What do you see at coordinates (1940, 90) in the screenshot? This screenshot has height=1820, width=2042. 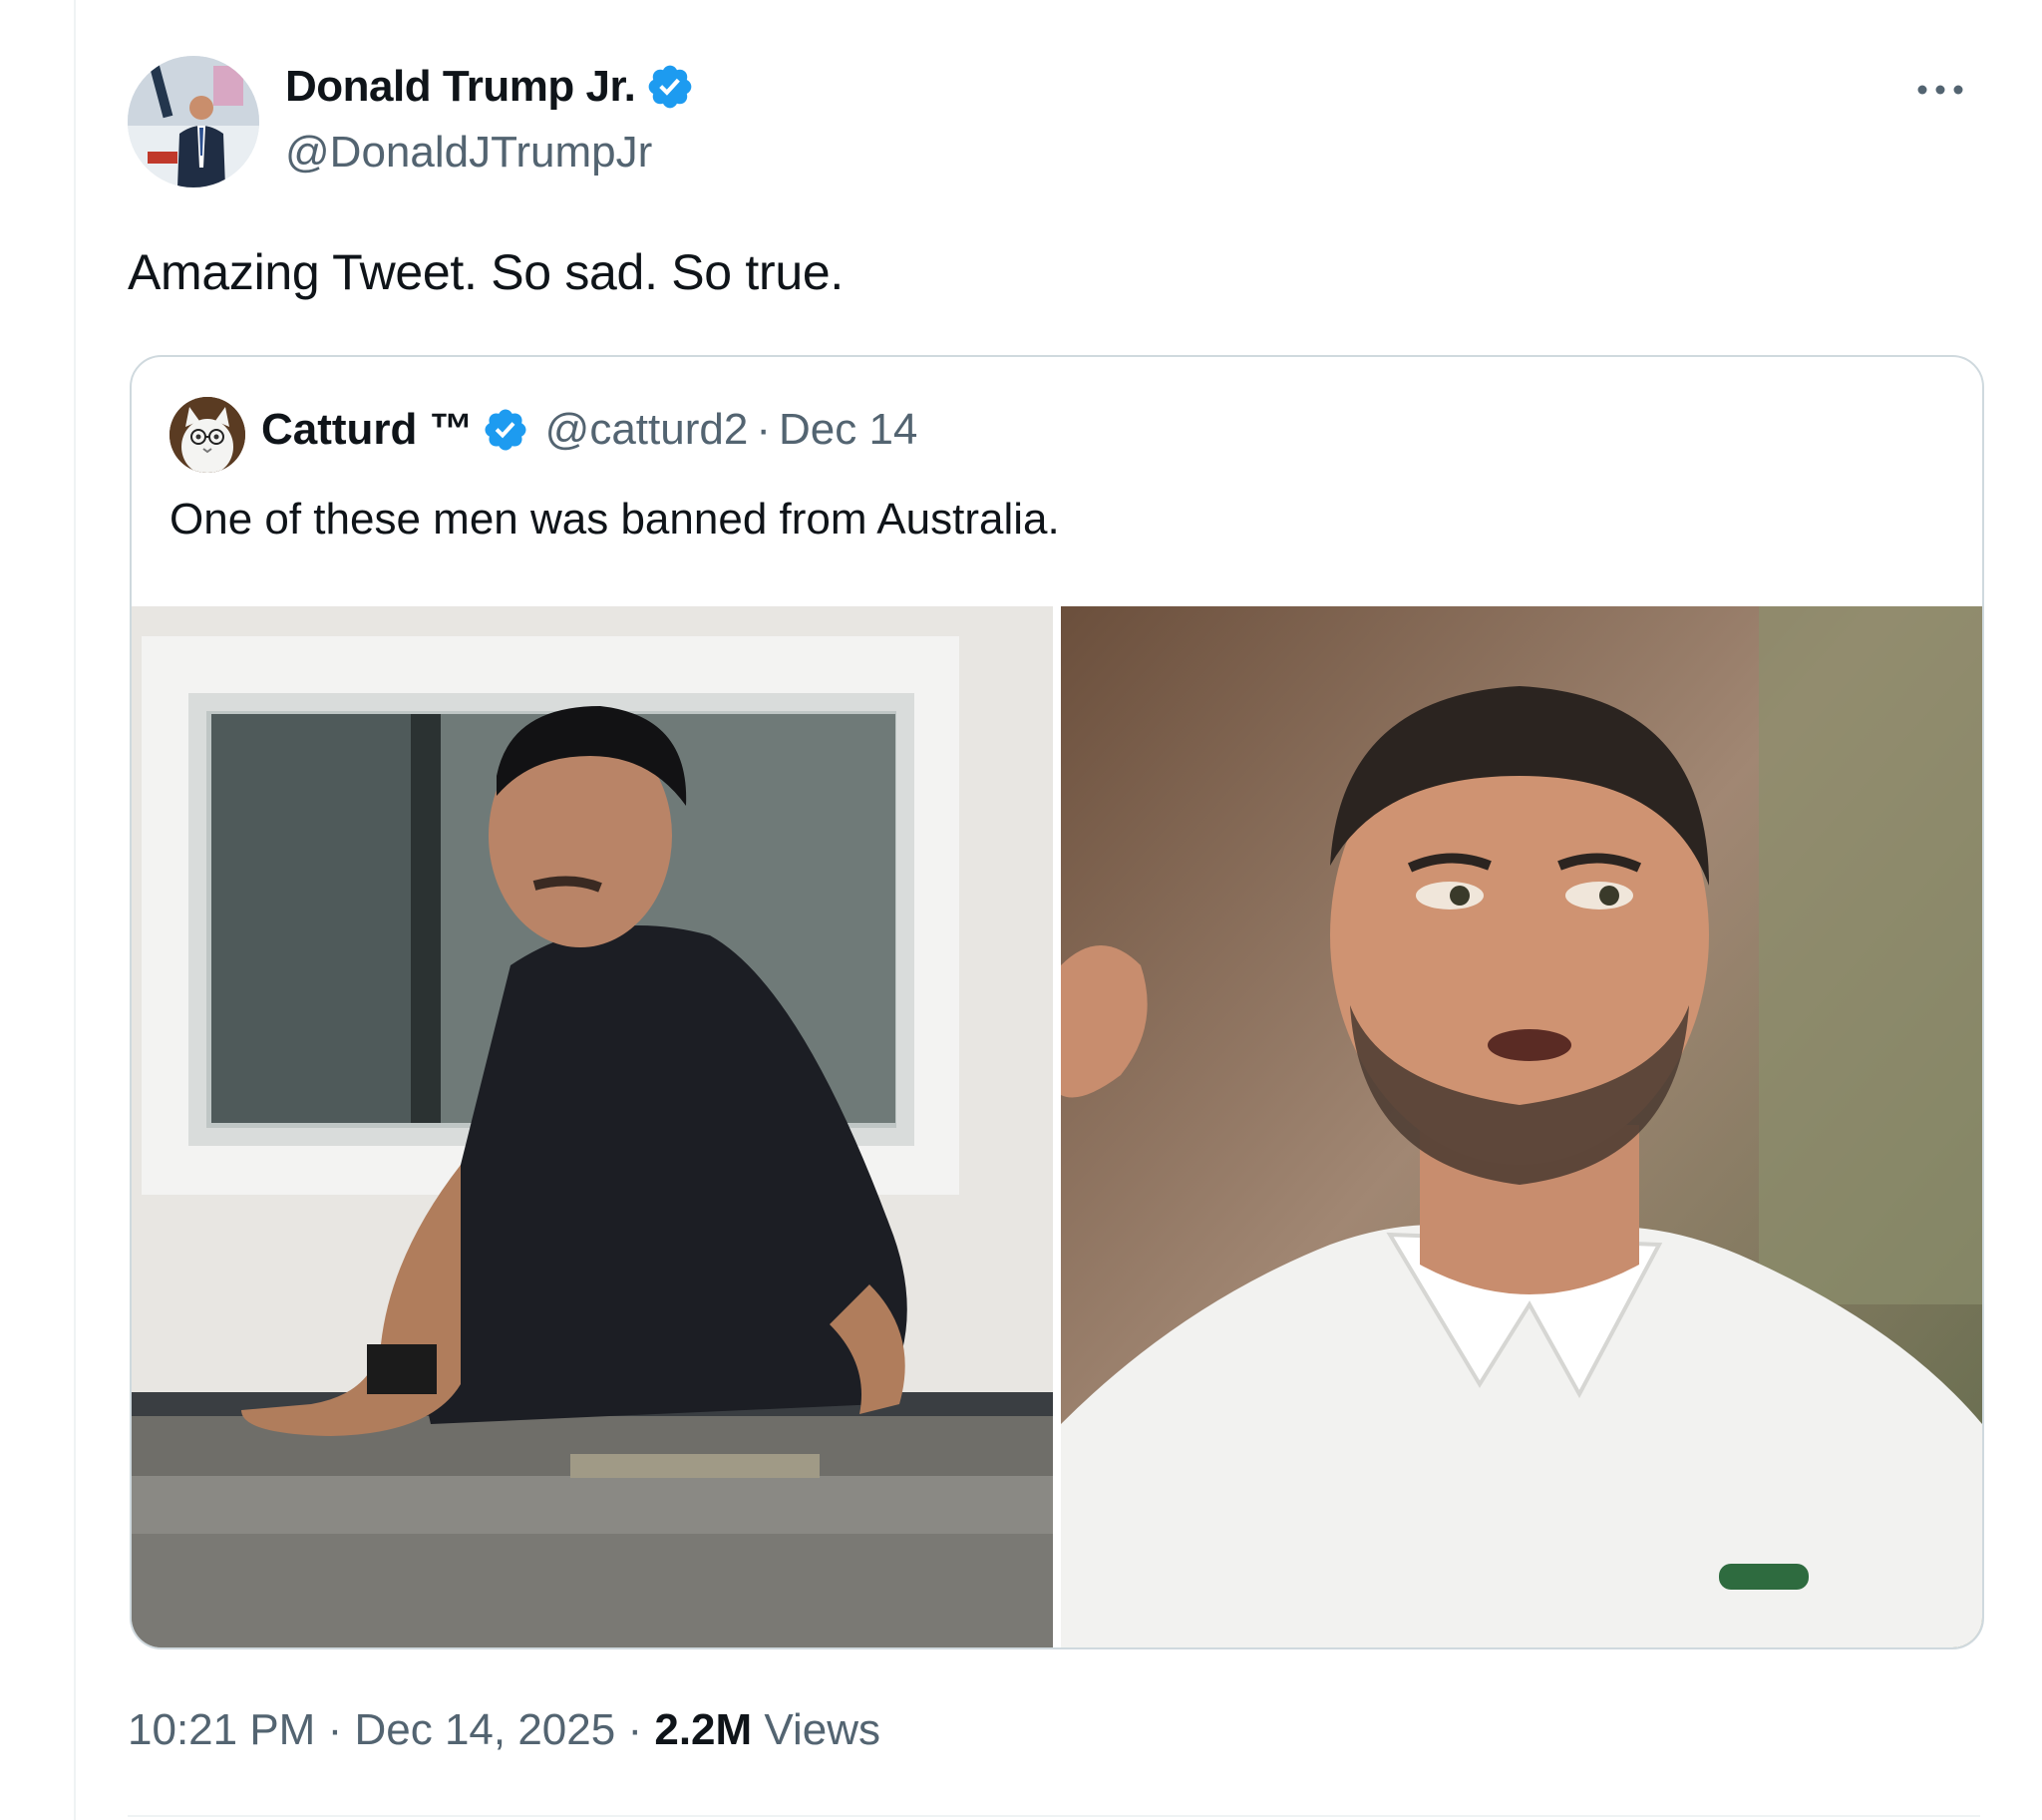 I see `more-dots-icon` at bounding box center [1940, 90].